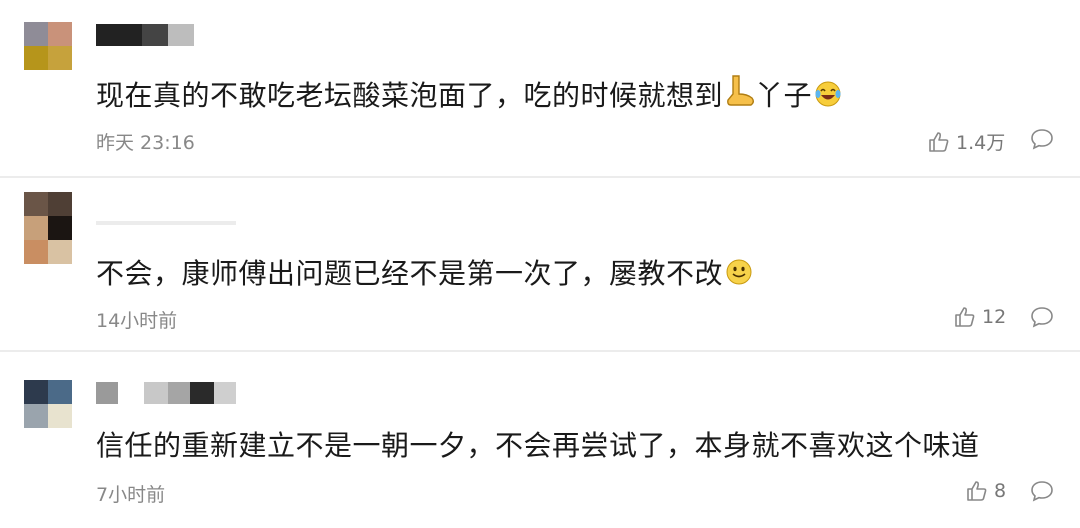 This screenshot has height=528, width=1080. I want to click on like-button: 8, so click(986, 491).